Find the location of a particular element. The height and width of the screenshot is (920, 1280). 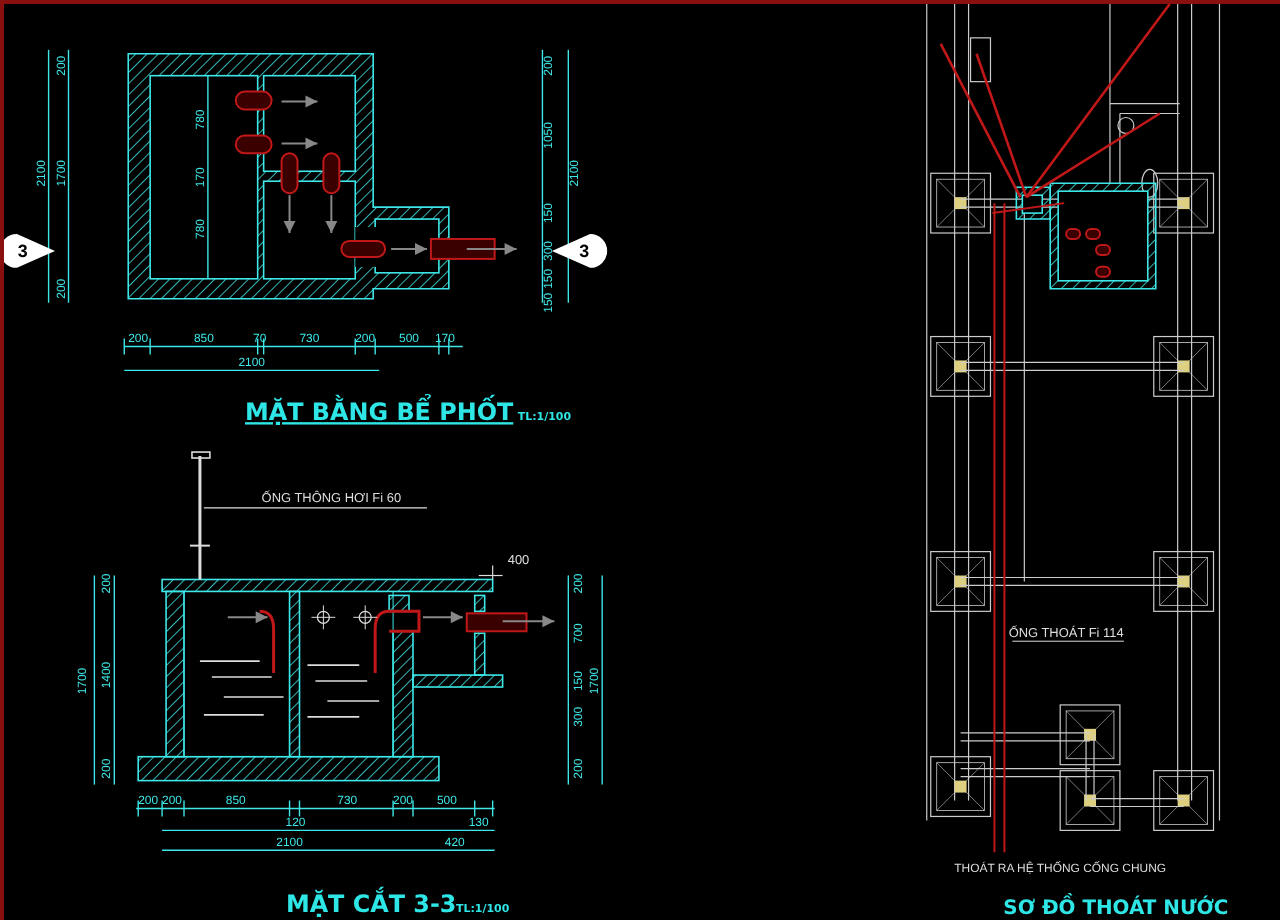

drawing-title: SƠ ĐỒ THOÁT NƯỚC is located at coordinates (1116, 909).